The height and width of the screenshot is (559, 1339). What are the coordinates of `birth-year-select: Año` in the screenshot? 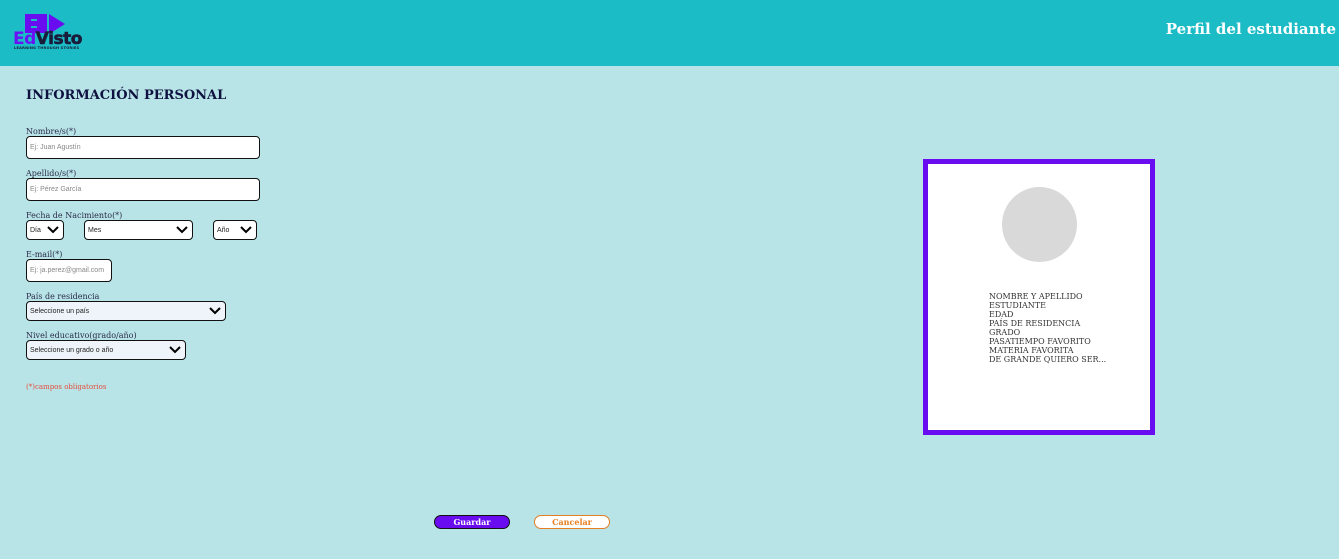 It's located at (235, 230).